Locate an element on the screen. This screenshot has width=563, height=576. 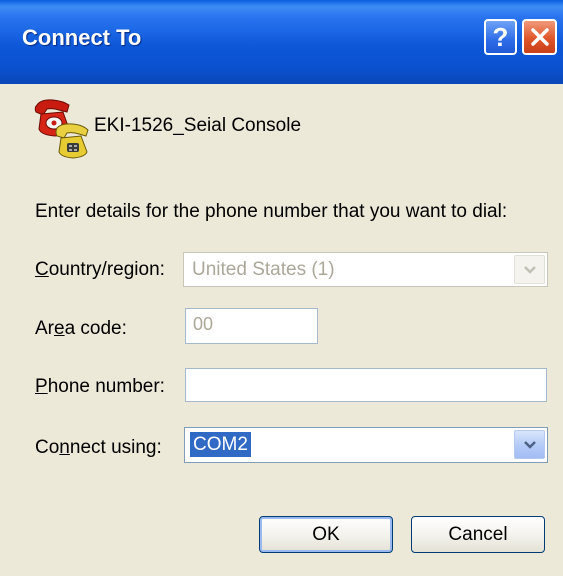
help-button: ? is located at coordinates (500, 37).